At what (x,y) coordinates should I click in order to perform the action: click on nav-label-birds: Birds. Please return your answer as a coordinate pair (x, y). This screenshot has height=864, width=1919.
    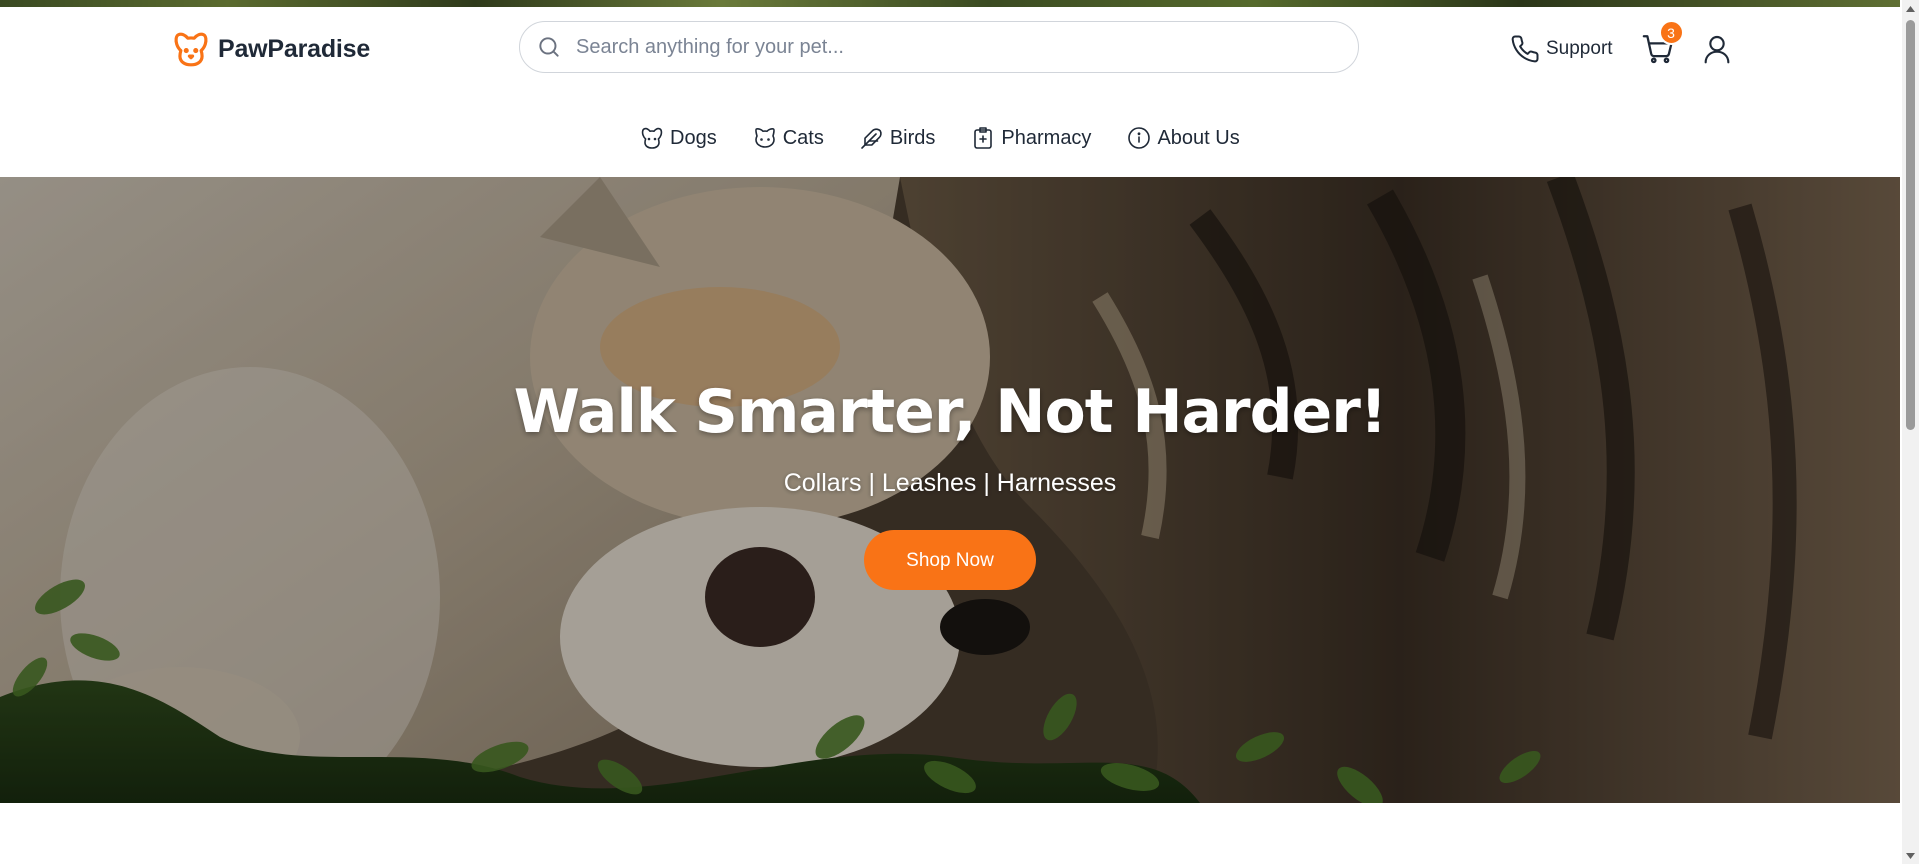
    Looking at the image, I should click on (912, 137).